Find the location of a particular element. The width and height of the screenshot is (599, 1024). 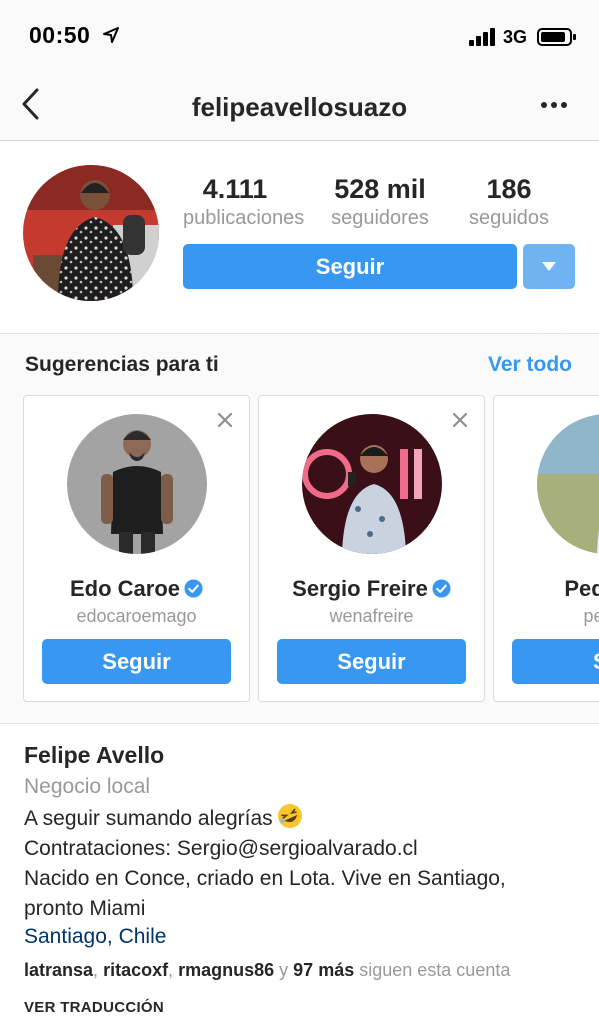

posts-count: 4.111 is located at coordinates (235, 189).